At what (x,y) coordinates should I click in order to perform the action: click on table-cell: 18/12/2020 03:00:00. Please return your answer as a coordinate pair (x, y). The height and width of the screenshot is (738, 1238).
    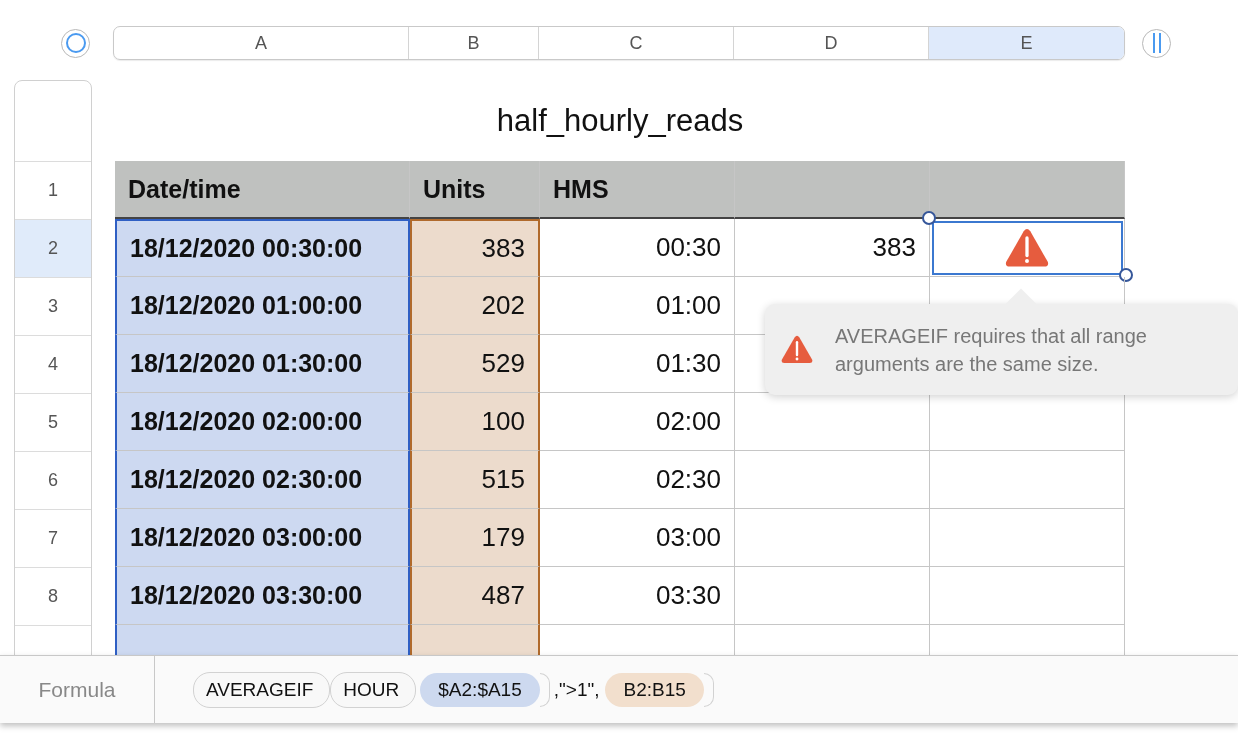
    Looking at the image, I should click on (262, 538).